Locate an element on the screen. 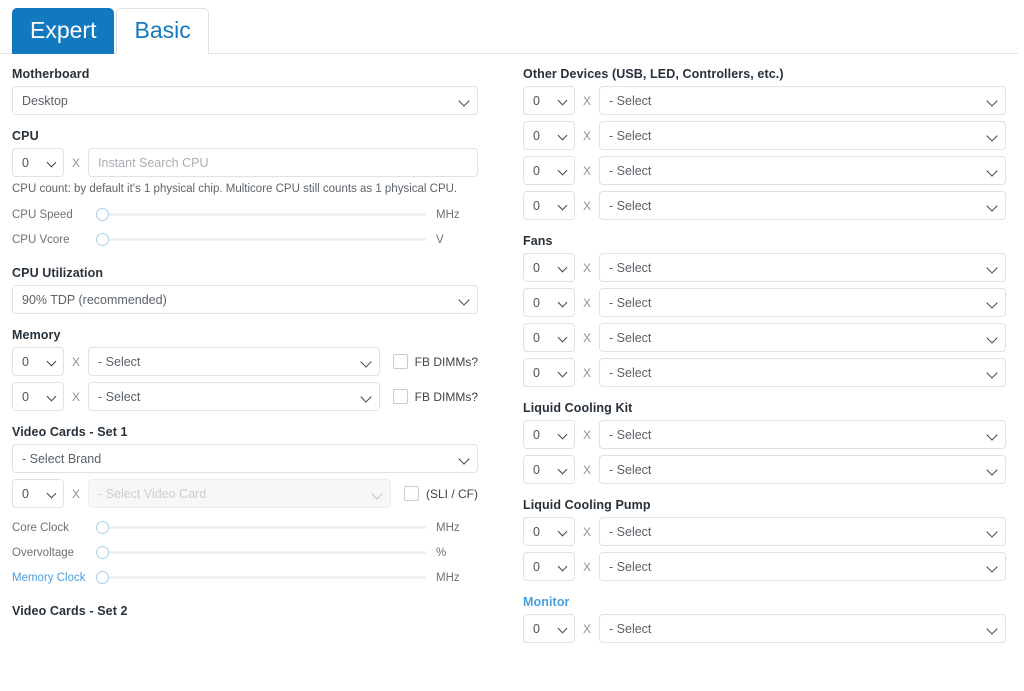 This screenshot has height=691, width=1024. slider-cpu-speed: CPU Speed MHz is located at coordinates (245, 214).